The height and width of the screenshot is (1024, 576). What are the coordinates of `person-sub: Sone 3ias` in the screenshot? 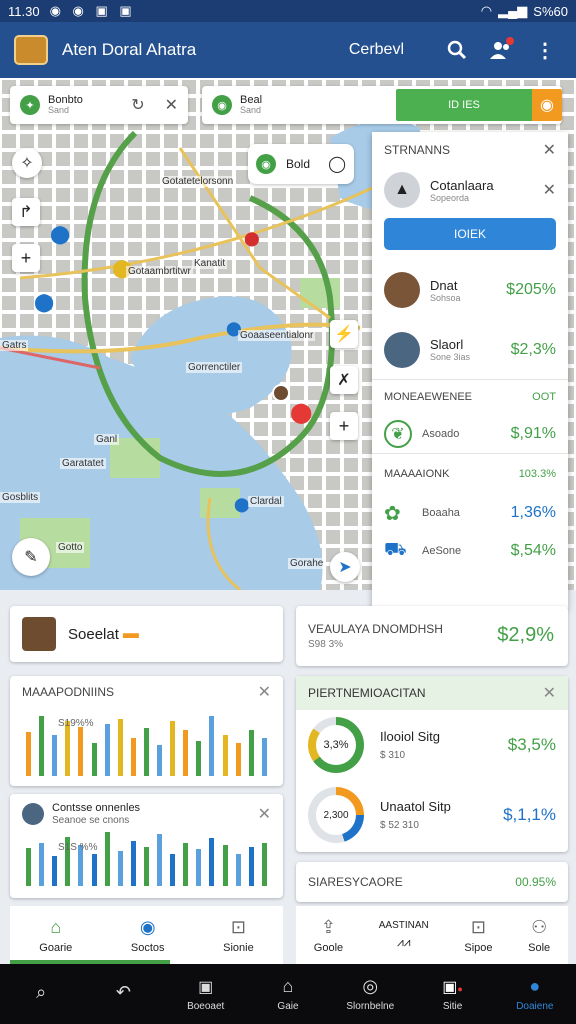 It's located at (450, 357).